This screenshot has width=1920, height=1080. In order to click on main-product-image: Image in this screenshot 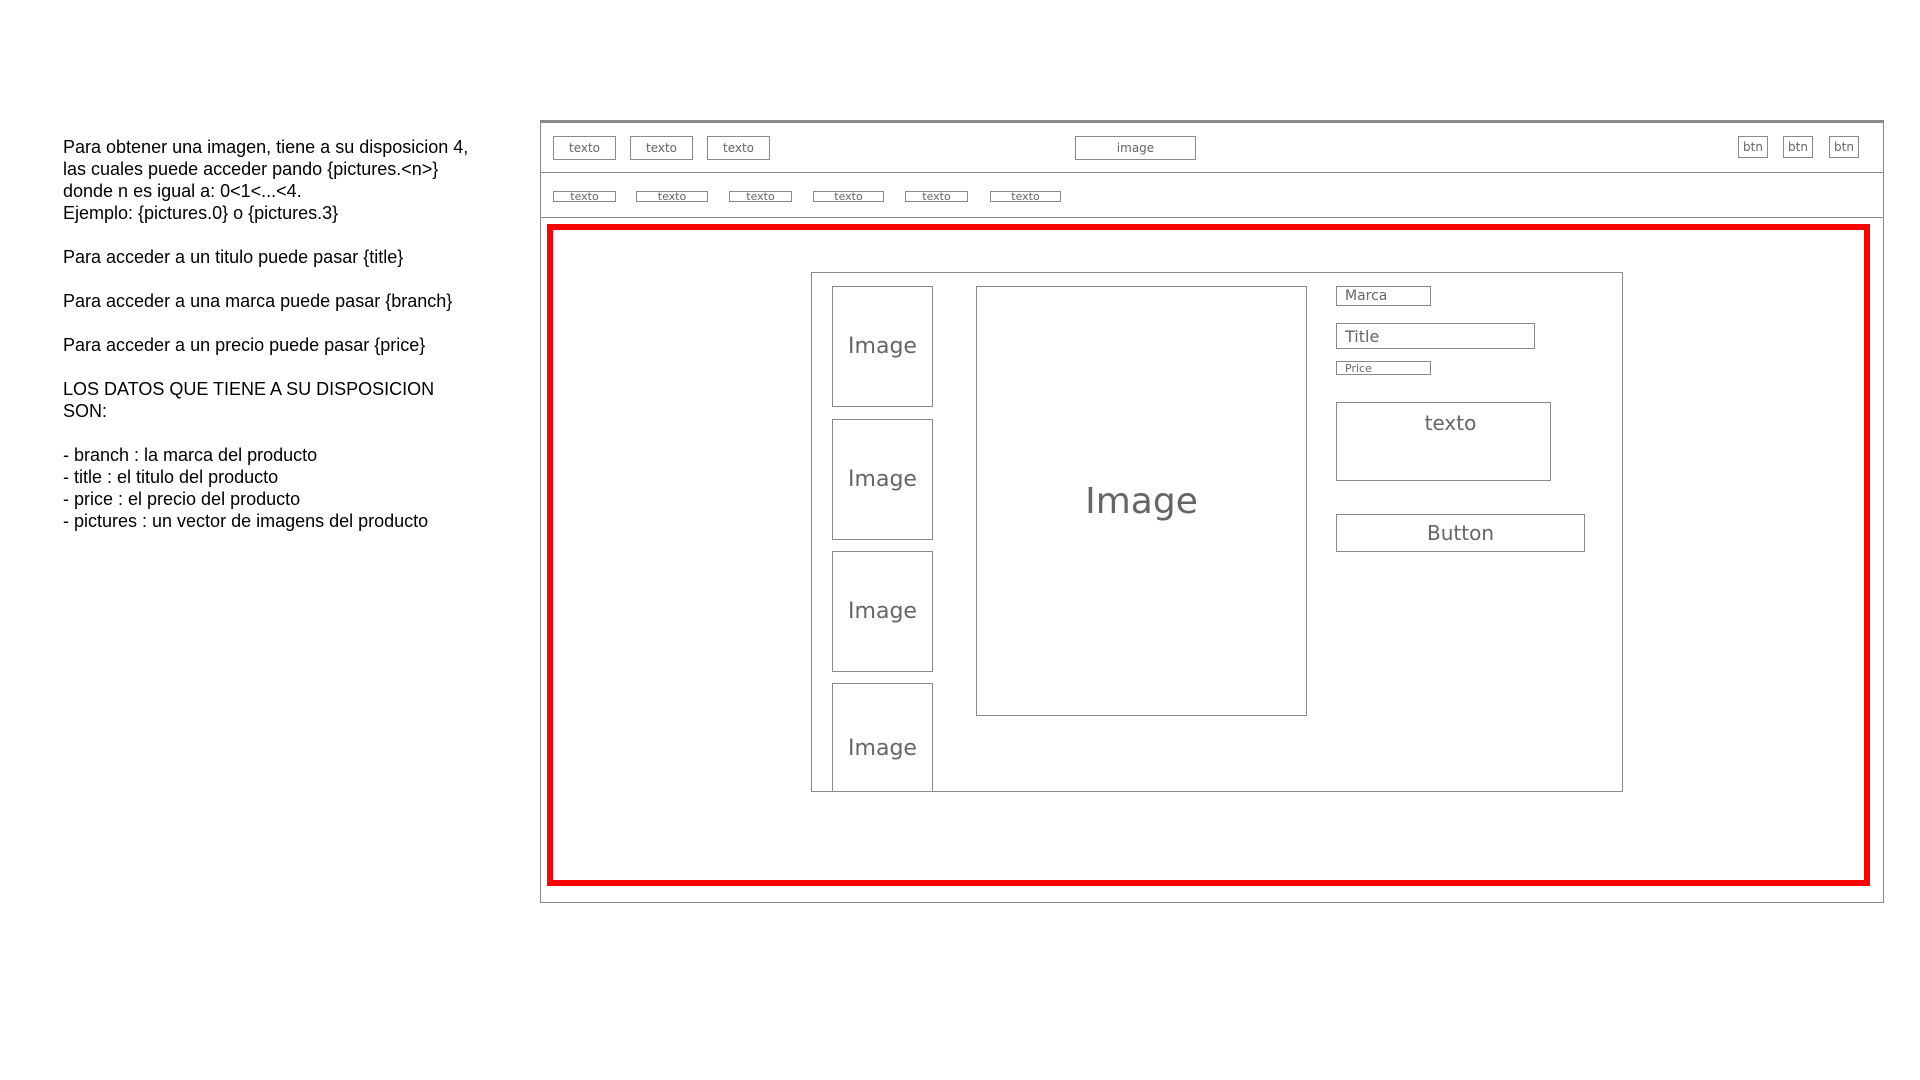, I will do `click(1141, 501)`.